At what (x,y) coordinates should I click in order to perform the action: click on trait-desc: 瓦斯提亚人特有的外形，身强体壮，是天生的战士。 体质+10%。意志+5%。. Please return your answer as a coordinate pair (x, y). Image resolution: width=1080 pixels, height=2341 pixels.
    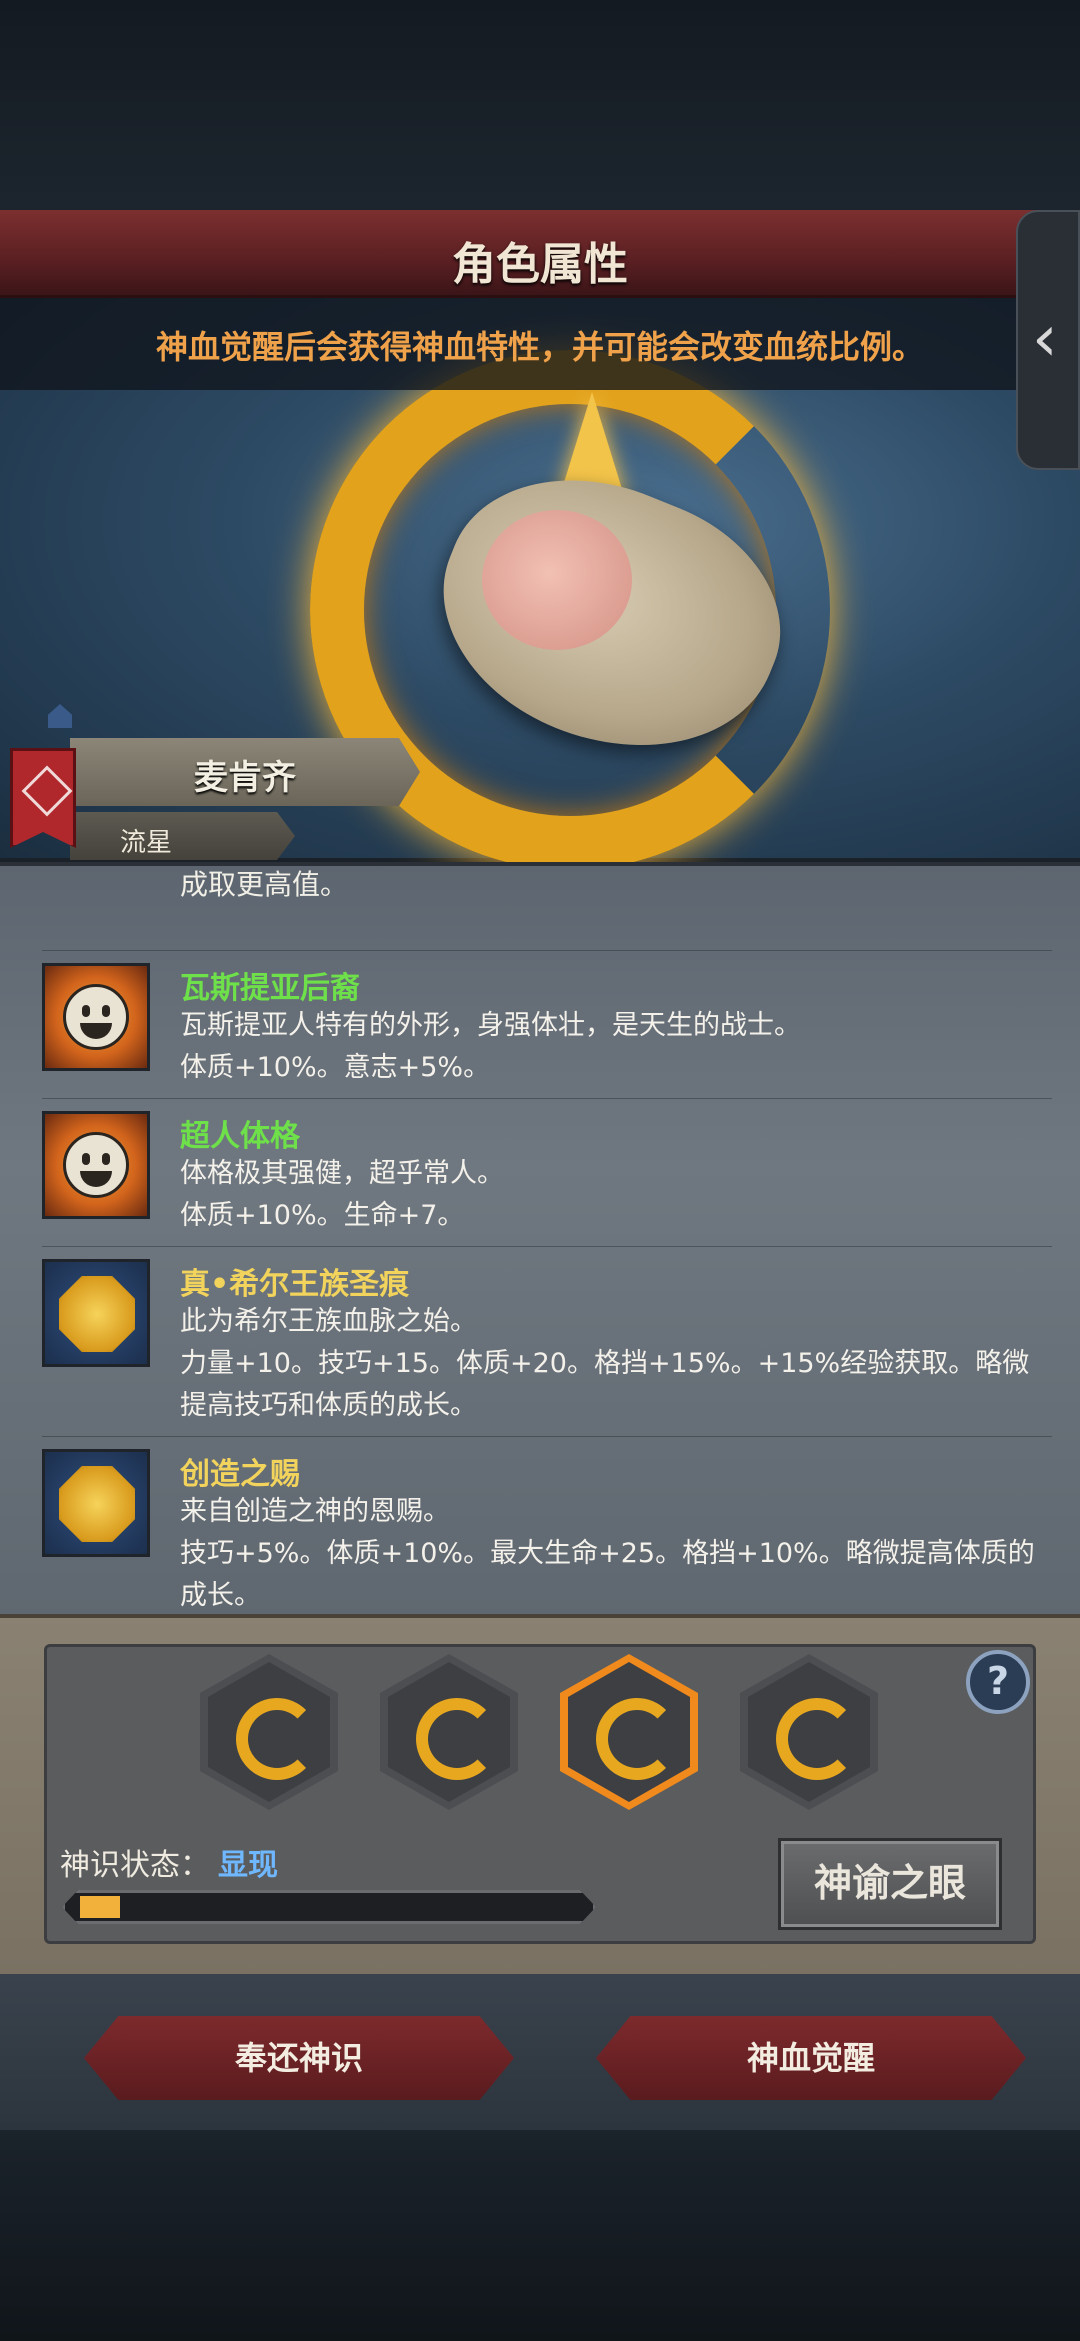
    Looking at the image, I should click on (610, 1047).